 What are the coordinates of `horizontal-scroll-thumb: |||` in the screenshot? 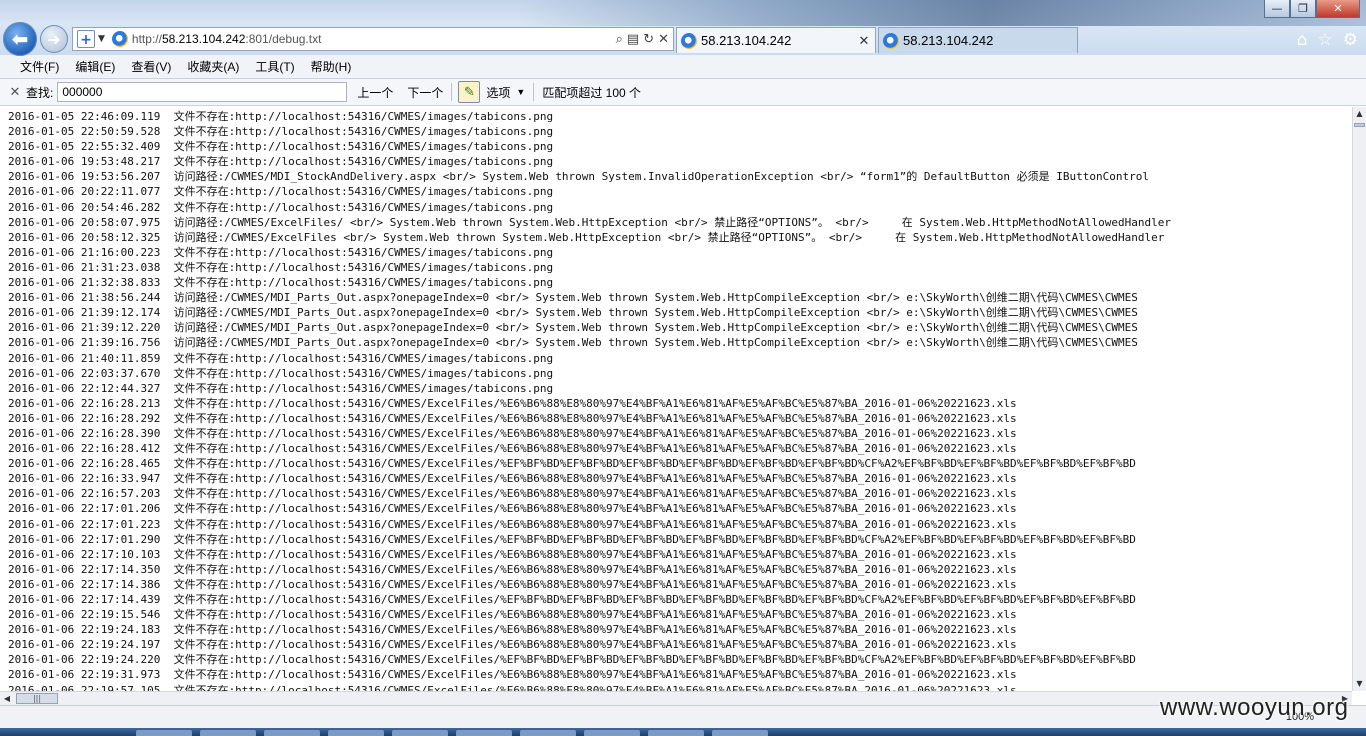 It's located at (37, 698).